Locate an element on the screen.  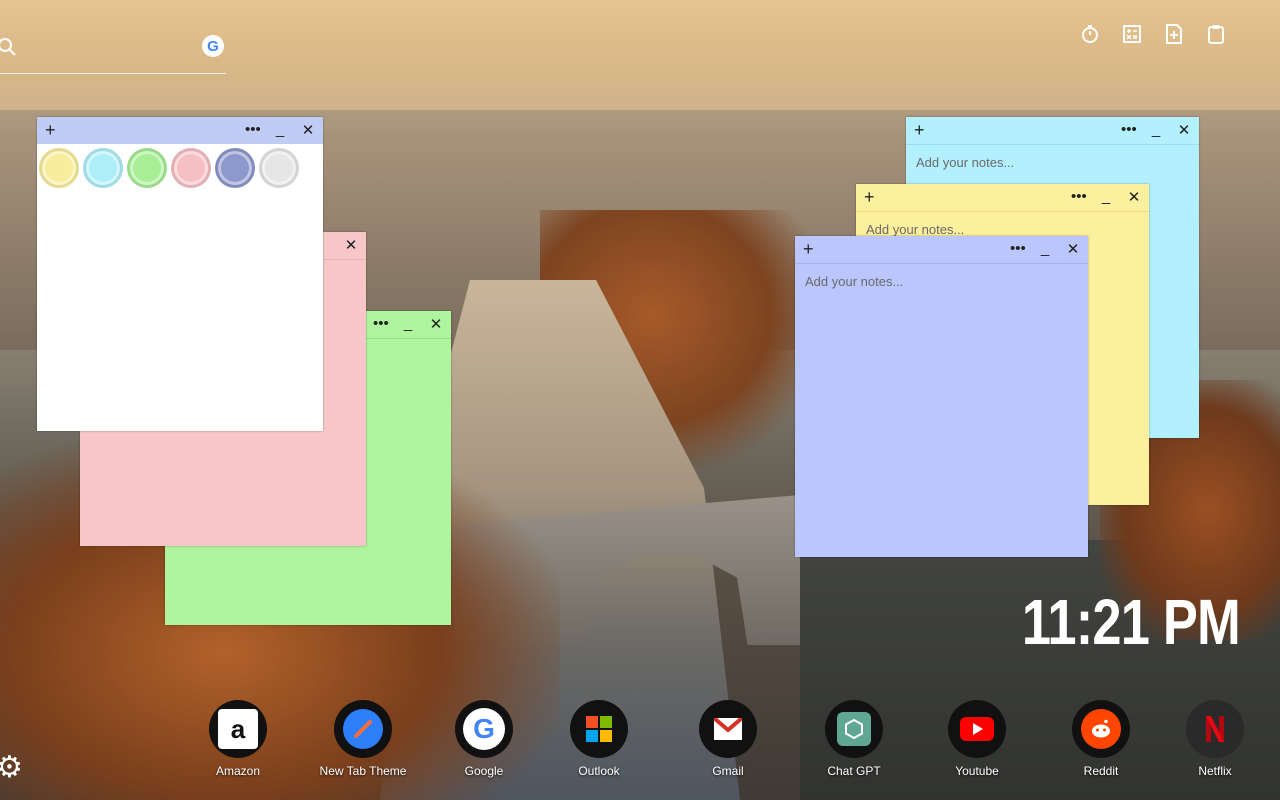
dock-item-outlook: Outlook is located at coordinates (599, 739).